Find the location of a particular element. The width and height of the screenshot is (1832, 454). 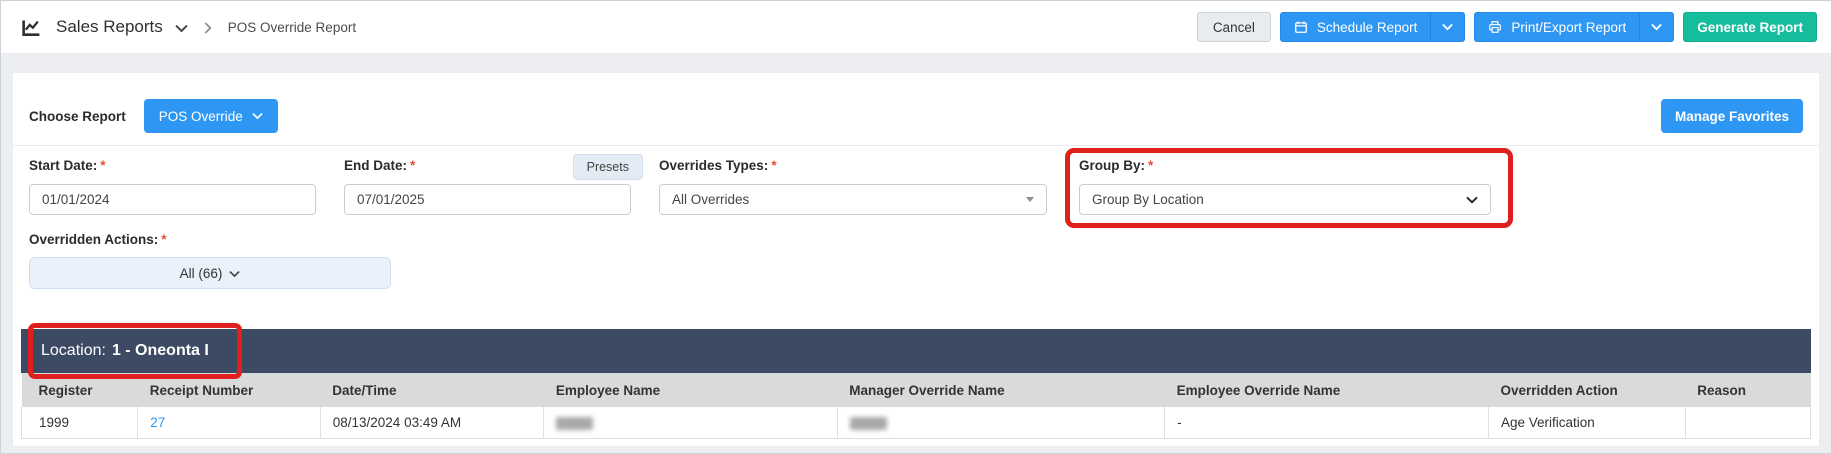

overrides-types-select: All Overrides is located at coordinates (853, 199).